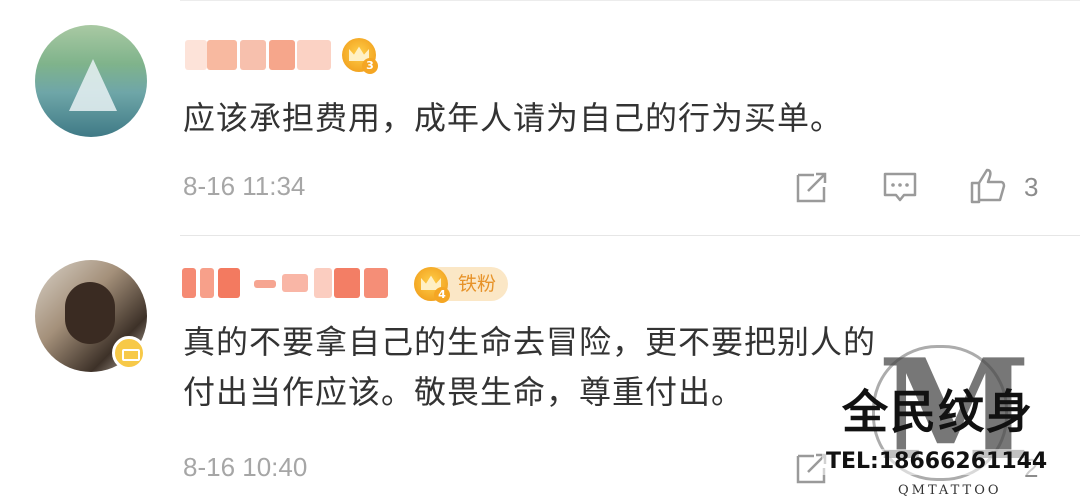  What do you see at coordinates (937, 462) in the screenshot?
I see `watermark-tel: TEL:18666261144` at bounding box center [937, 462].